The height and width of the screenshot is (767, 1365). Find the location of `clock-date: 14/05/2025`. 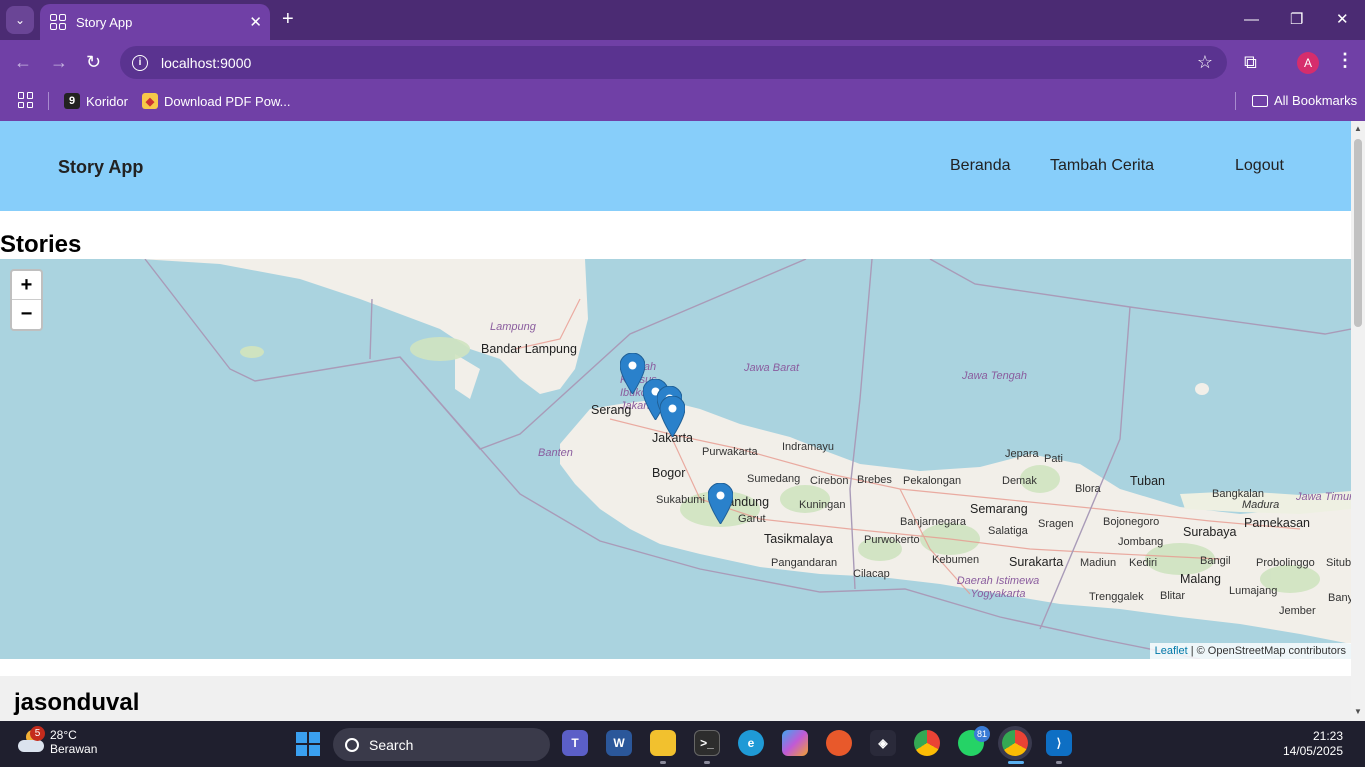

clock-date: 14/05/2025 is located at coordinates (1312, 751).